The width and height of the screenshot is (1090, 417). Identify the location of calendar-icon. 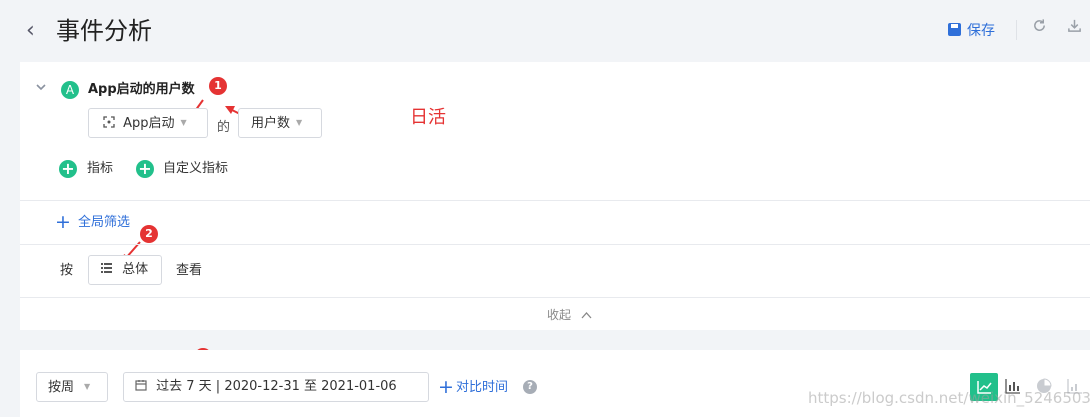
(143, 386).